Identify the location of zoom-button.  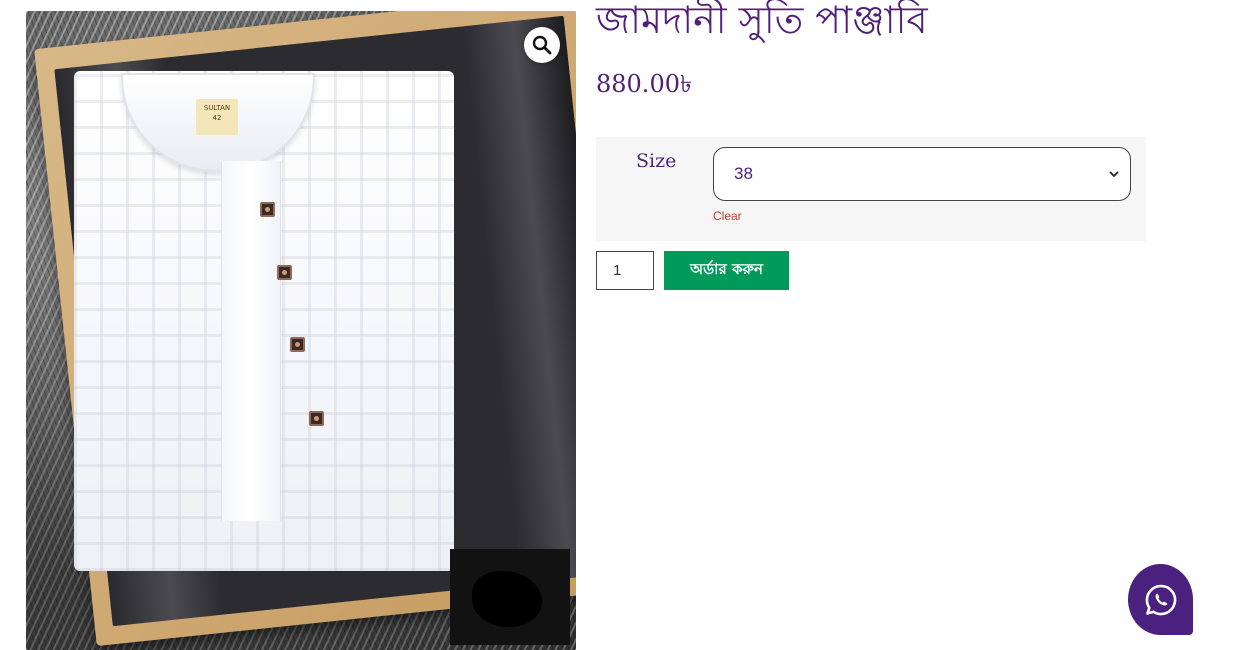
(542, 45).